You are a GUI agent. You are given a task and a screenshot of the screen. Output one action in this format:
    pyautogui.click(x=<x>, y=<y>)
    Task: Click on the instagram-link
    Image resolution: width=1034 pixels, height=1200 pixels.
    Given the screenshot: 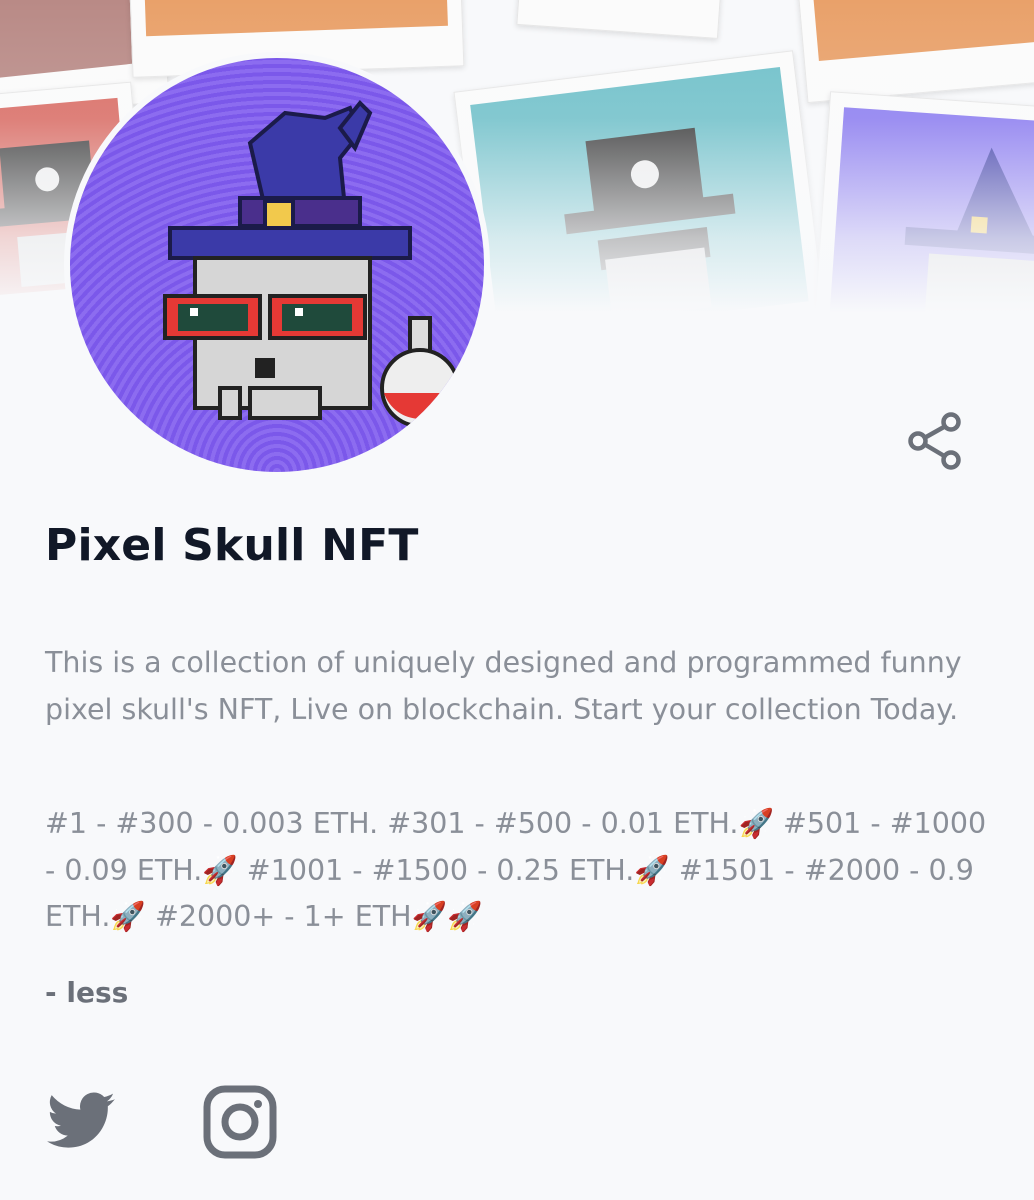 What is the action you would take?
    pyautogui.click(x=240, y=1122)
    